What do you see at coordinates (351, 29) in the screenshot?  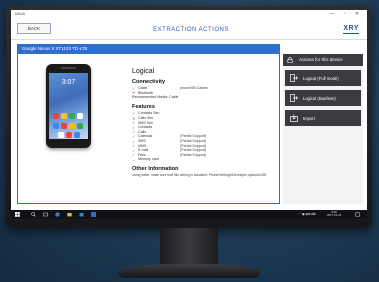 I see `xry-logo: XRY` at bounding box center [351, 29].